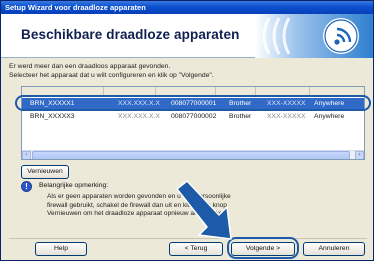  I want to click on wireless-logo-icon, so click(314, 36).